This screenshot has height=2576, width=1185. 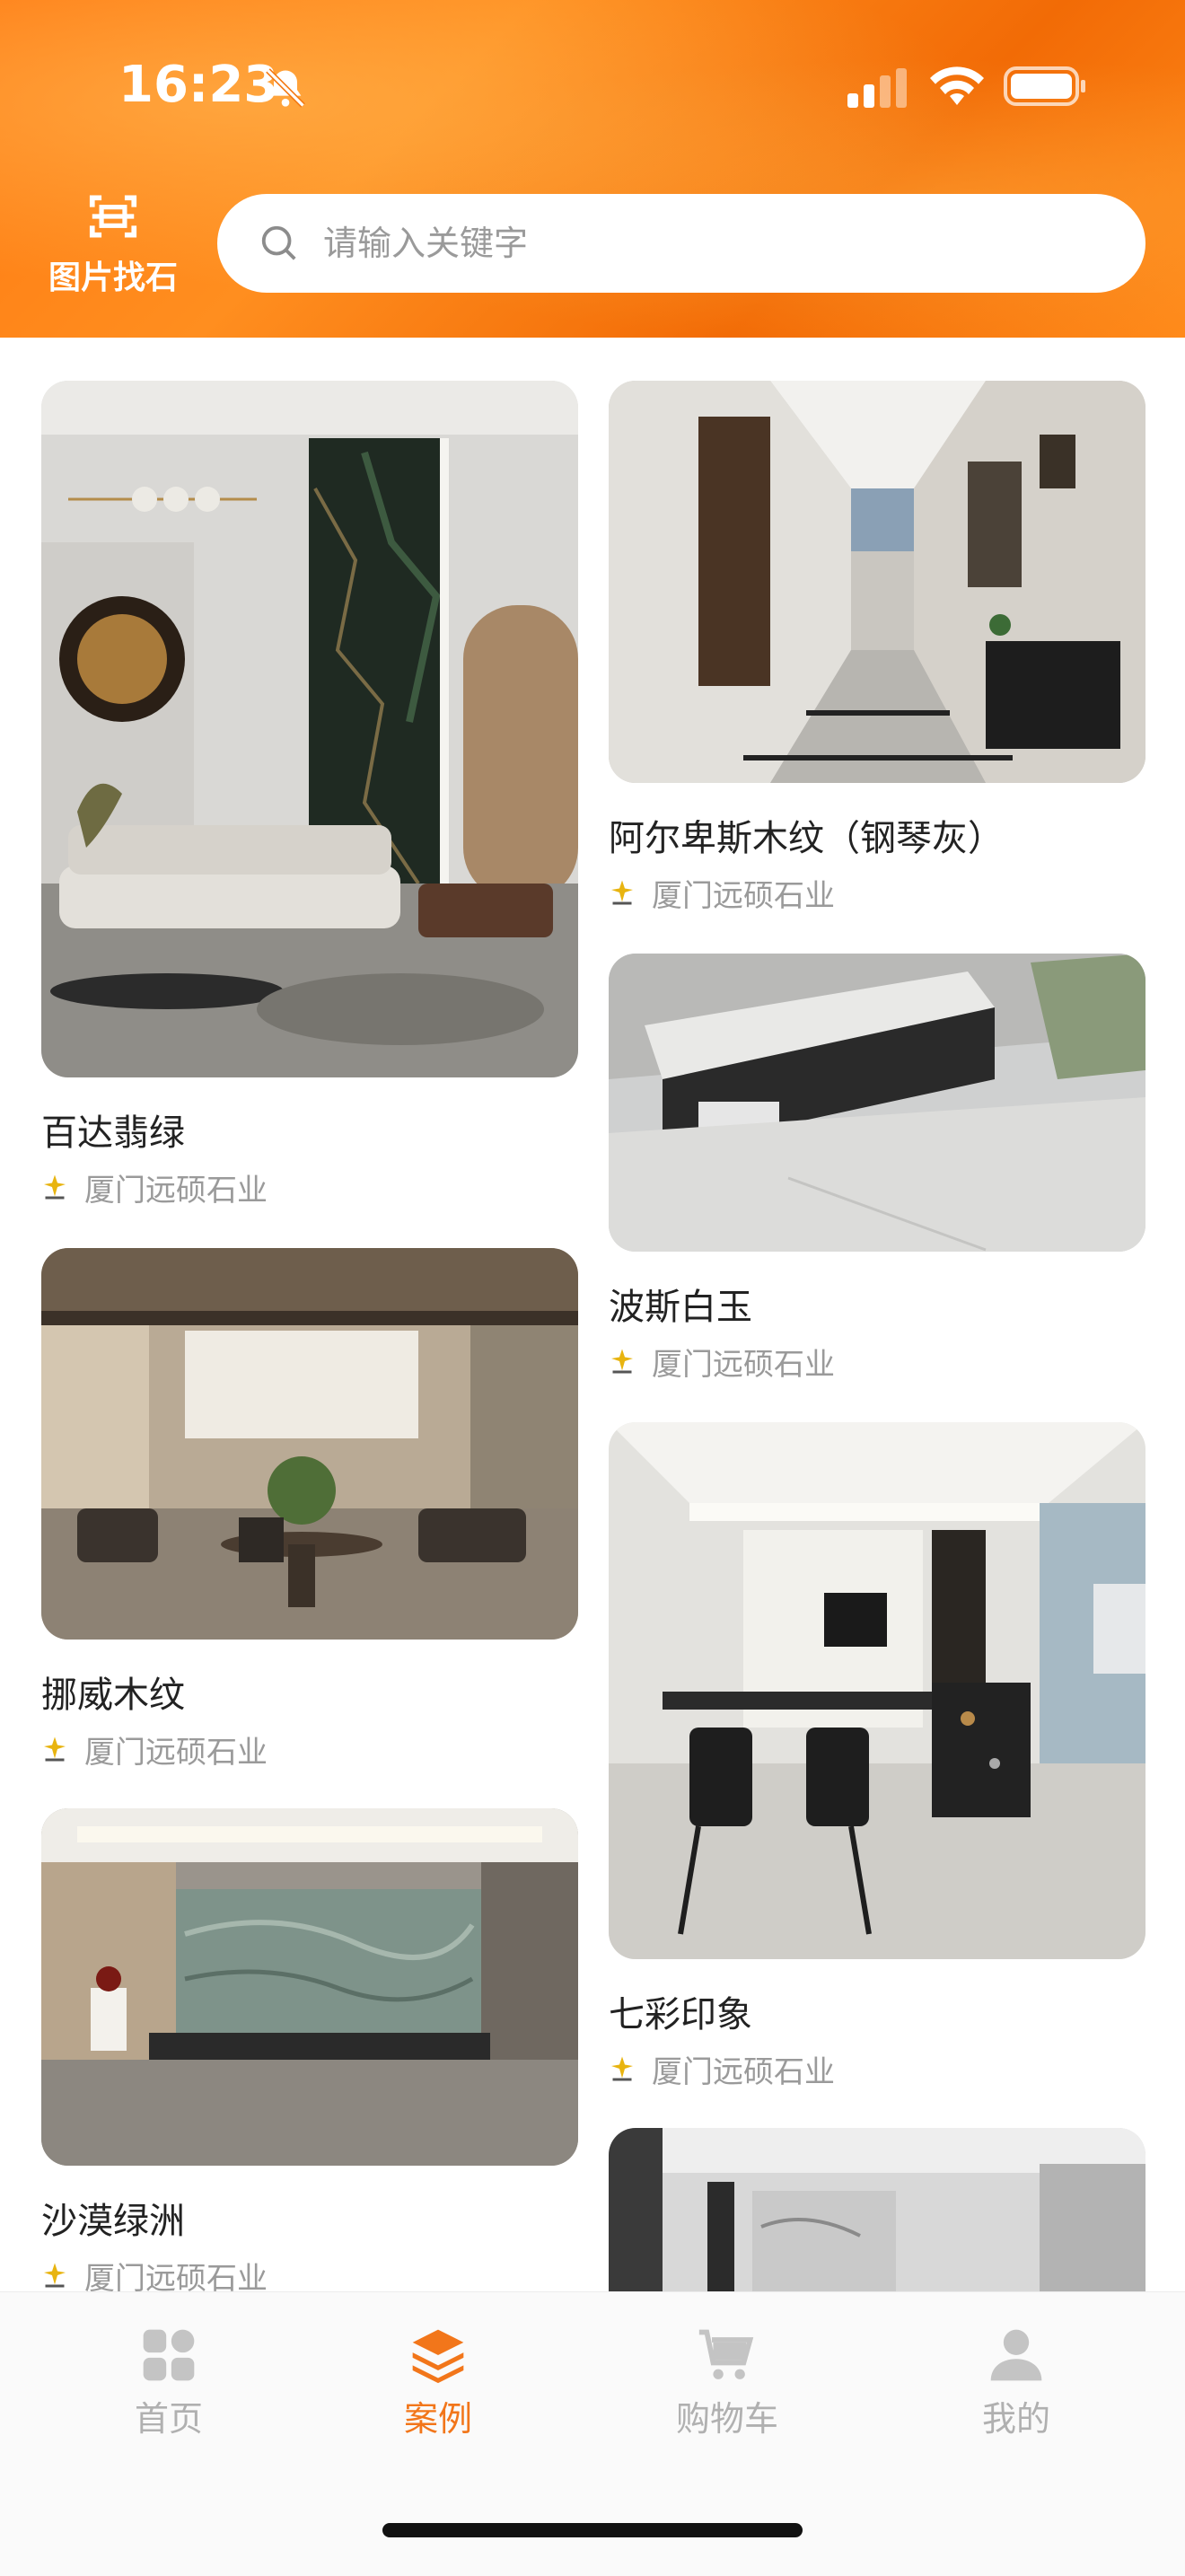 What do you see at coordinates (168, 2419) in the screenshot?
I see `tab-label: 首页` at bounding box center [168, 2419].